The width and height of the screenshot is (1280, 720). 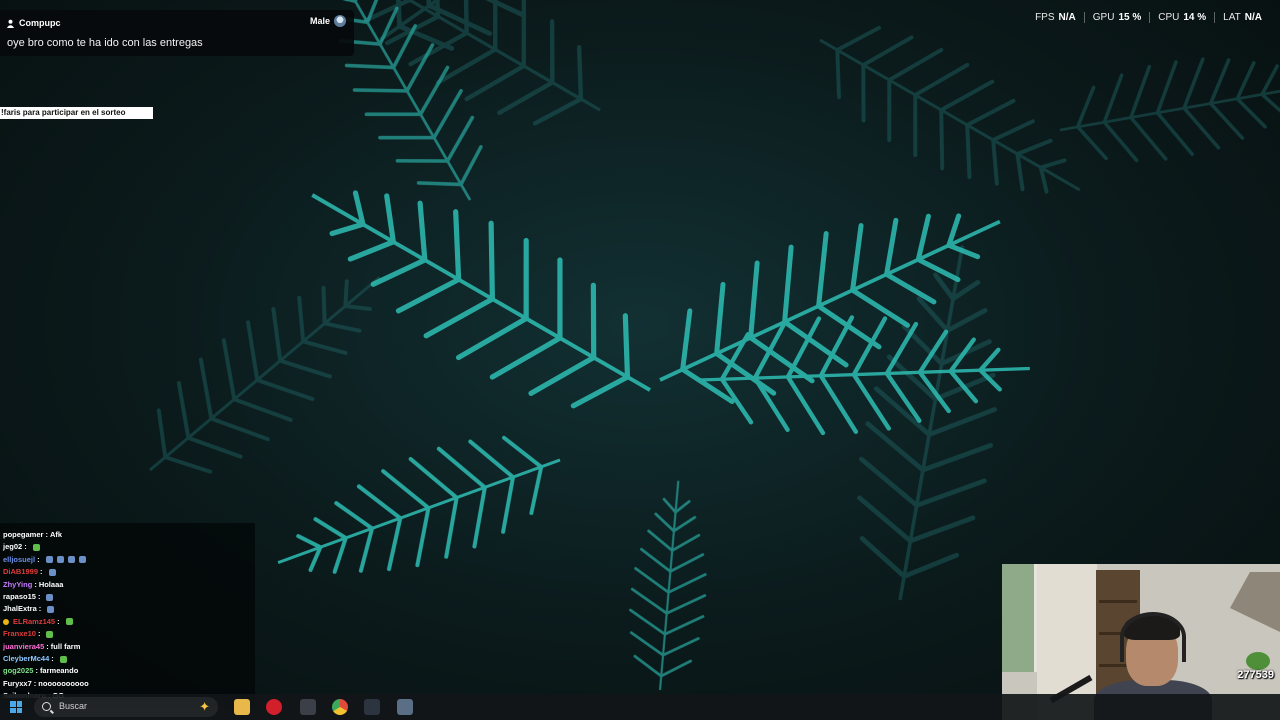 What do you see at coordinates (65, 646) in the screenshot?
I see `chat-text: full farm` at bounding box center [65, 646].